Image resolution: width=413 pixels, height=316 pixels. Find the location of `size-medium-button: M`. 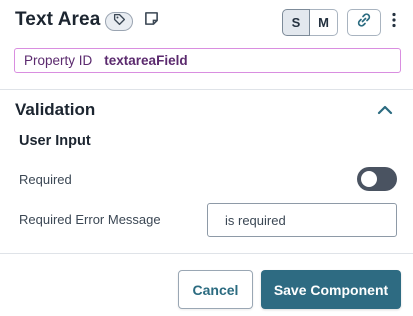

size-medium-button: M is located at coordinates (324, 22).